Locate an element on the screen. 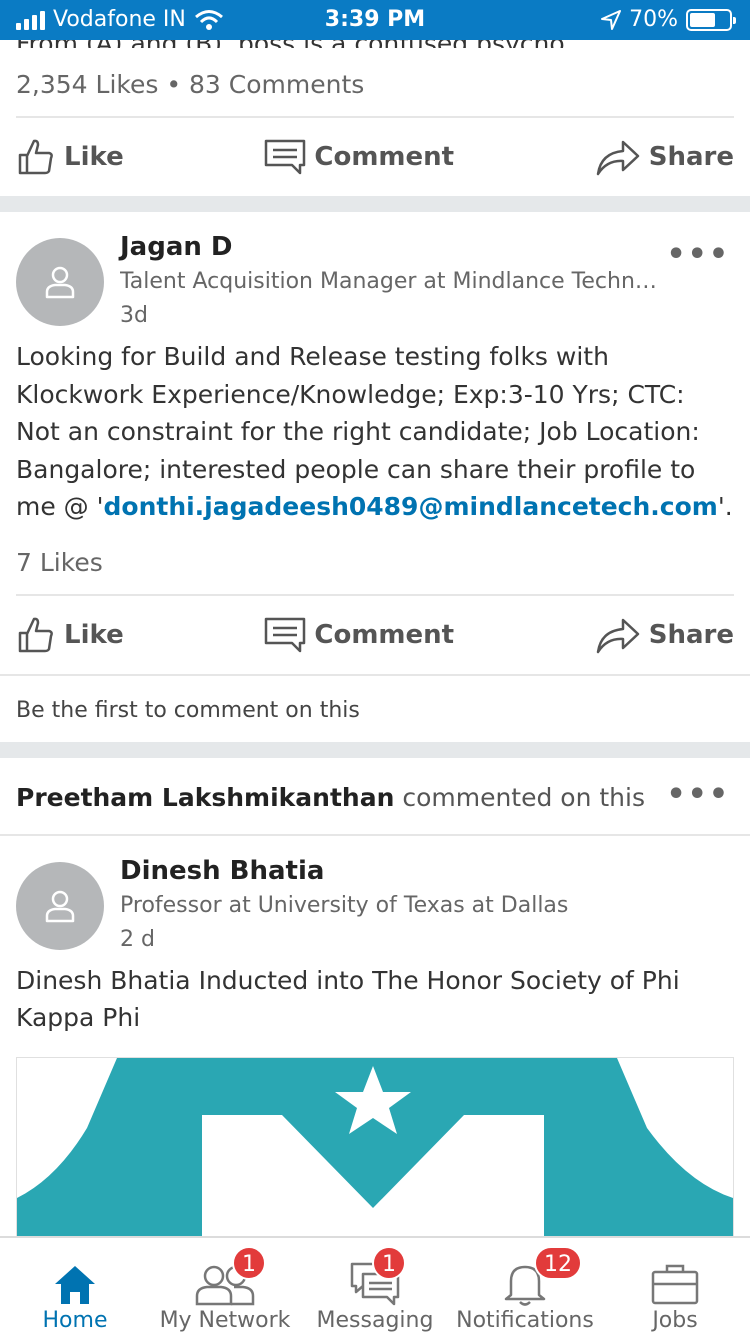 The image size is (750, 1334). post-time: 2 d is located at coordinates (137, 939).